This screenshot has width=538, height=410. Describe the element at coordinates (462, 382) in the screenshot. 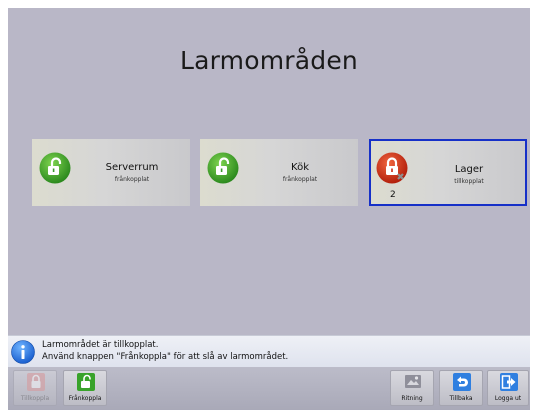

I see `back-arrow-icon` at that location.